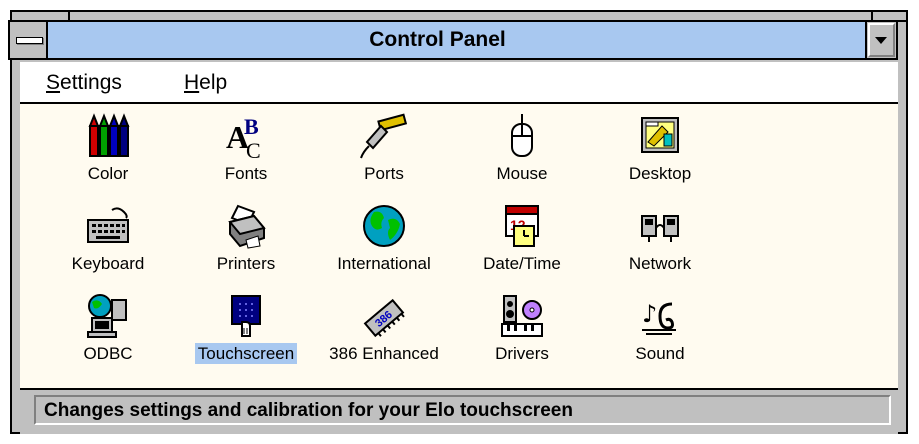 The width and height of the screenshot is (919, 444). Describe the element at coordinates (384, 136) in the screenshot. I see `ports-icon` at that location.